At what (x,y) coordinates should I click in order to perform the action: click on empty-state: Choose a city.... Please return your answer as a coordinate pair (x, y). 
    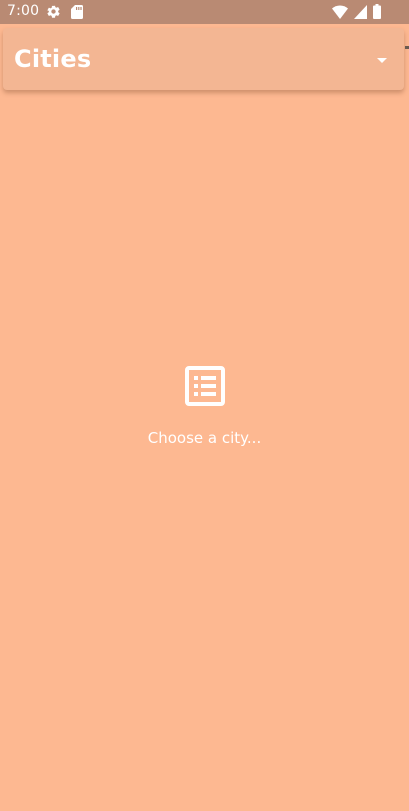
    Looking at the image, I should click on (204, 407).